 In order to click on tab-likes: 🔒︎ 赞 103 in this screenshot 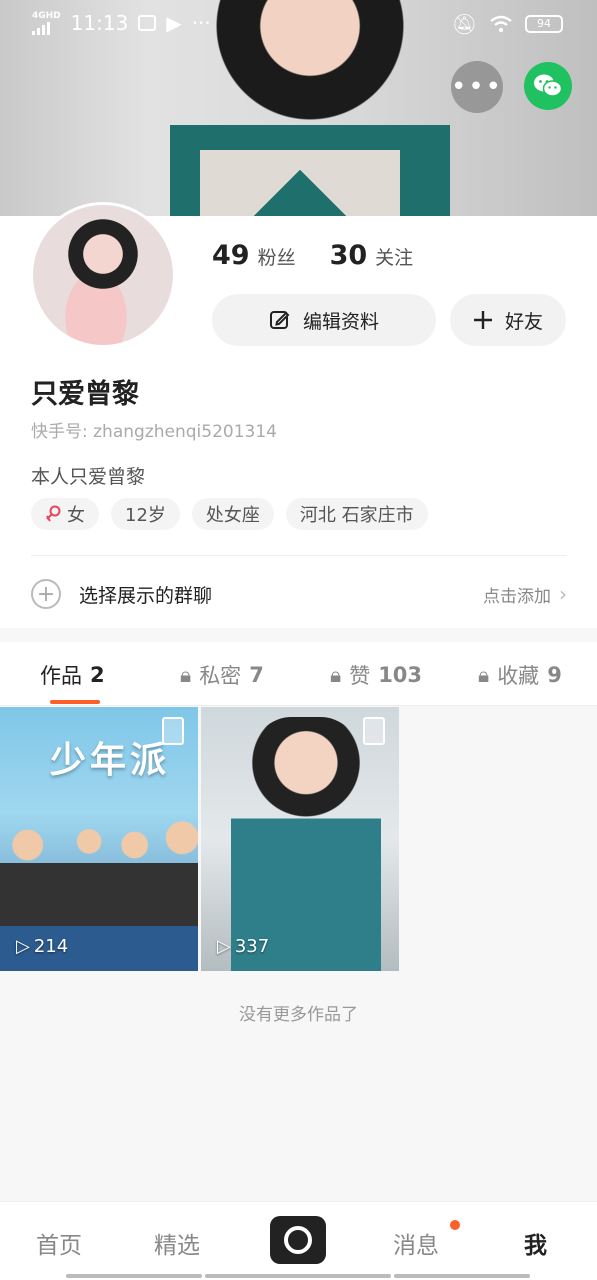, I will do `click(376, 675)`.